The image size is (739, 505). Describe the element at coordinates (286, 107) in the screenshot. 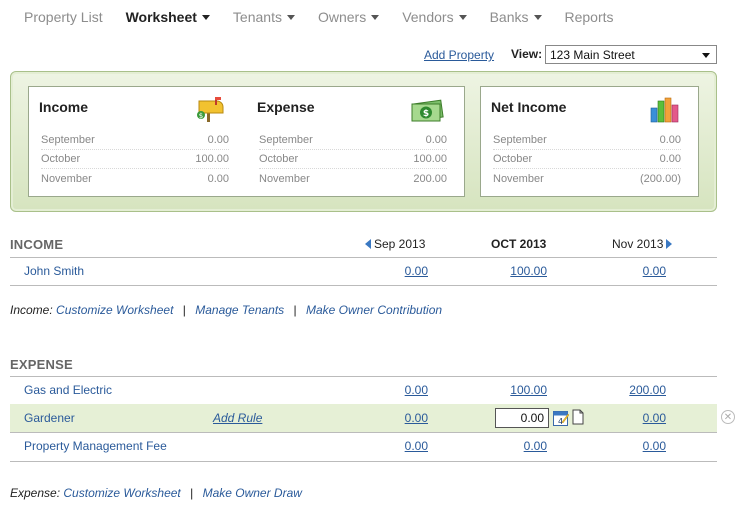

I see `expense-title: Expense` at that location.